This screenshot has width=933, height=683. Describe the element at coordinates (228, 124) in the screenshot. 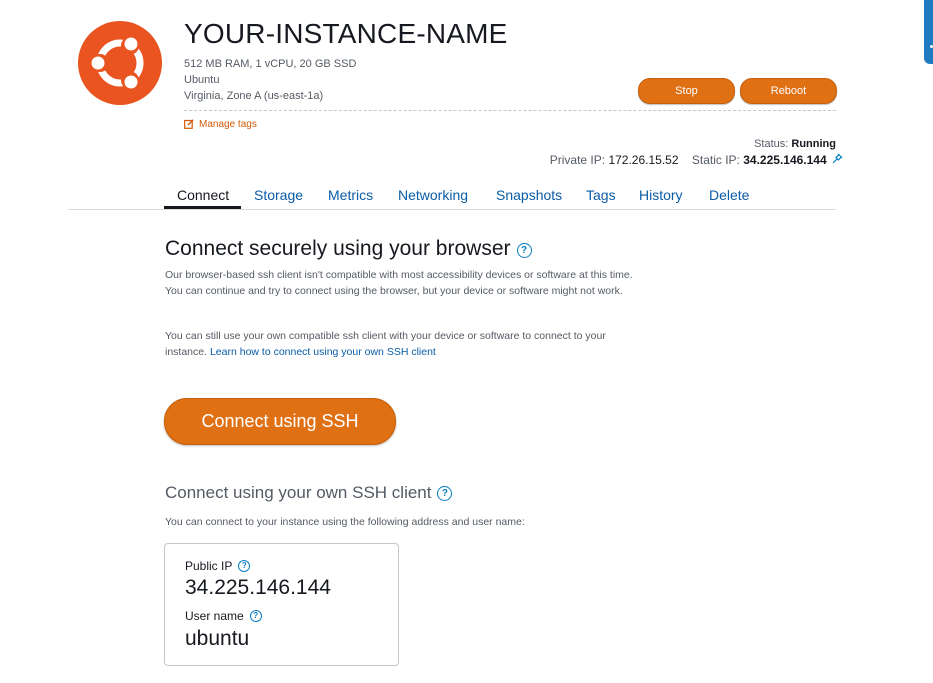

I see `manage-tags-label: Manage tags` at that location.